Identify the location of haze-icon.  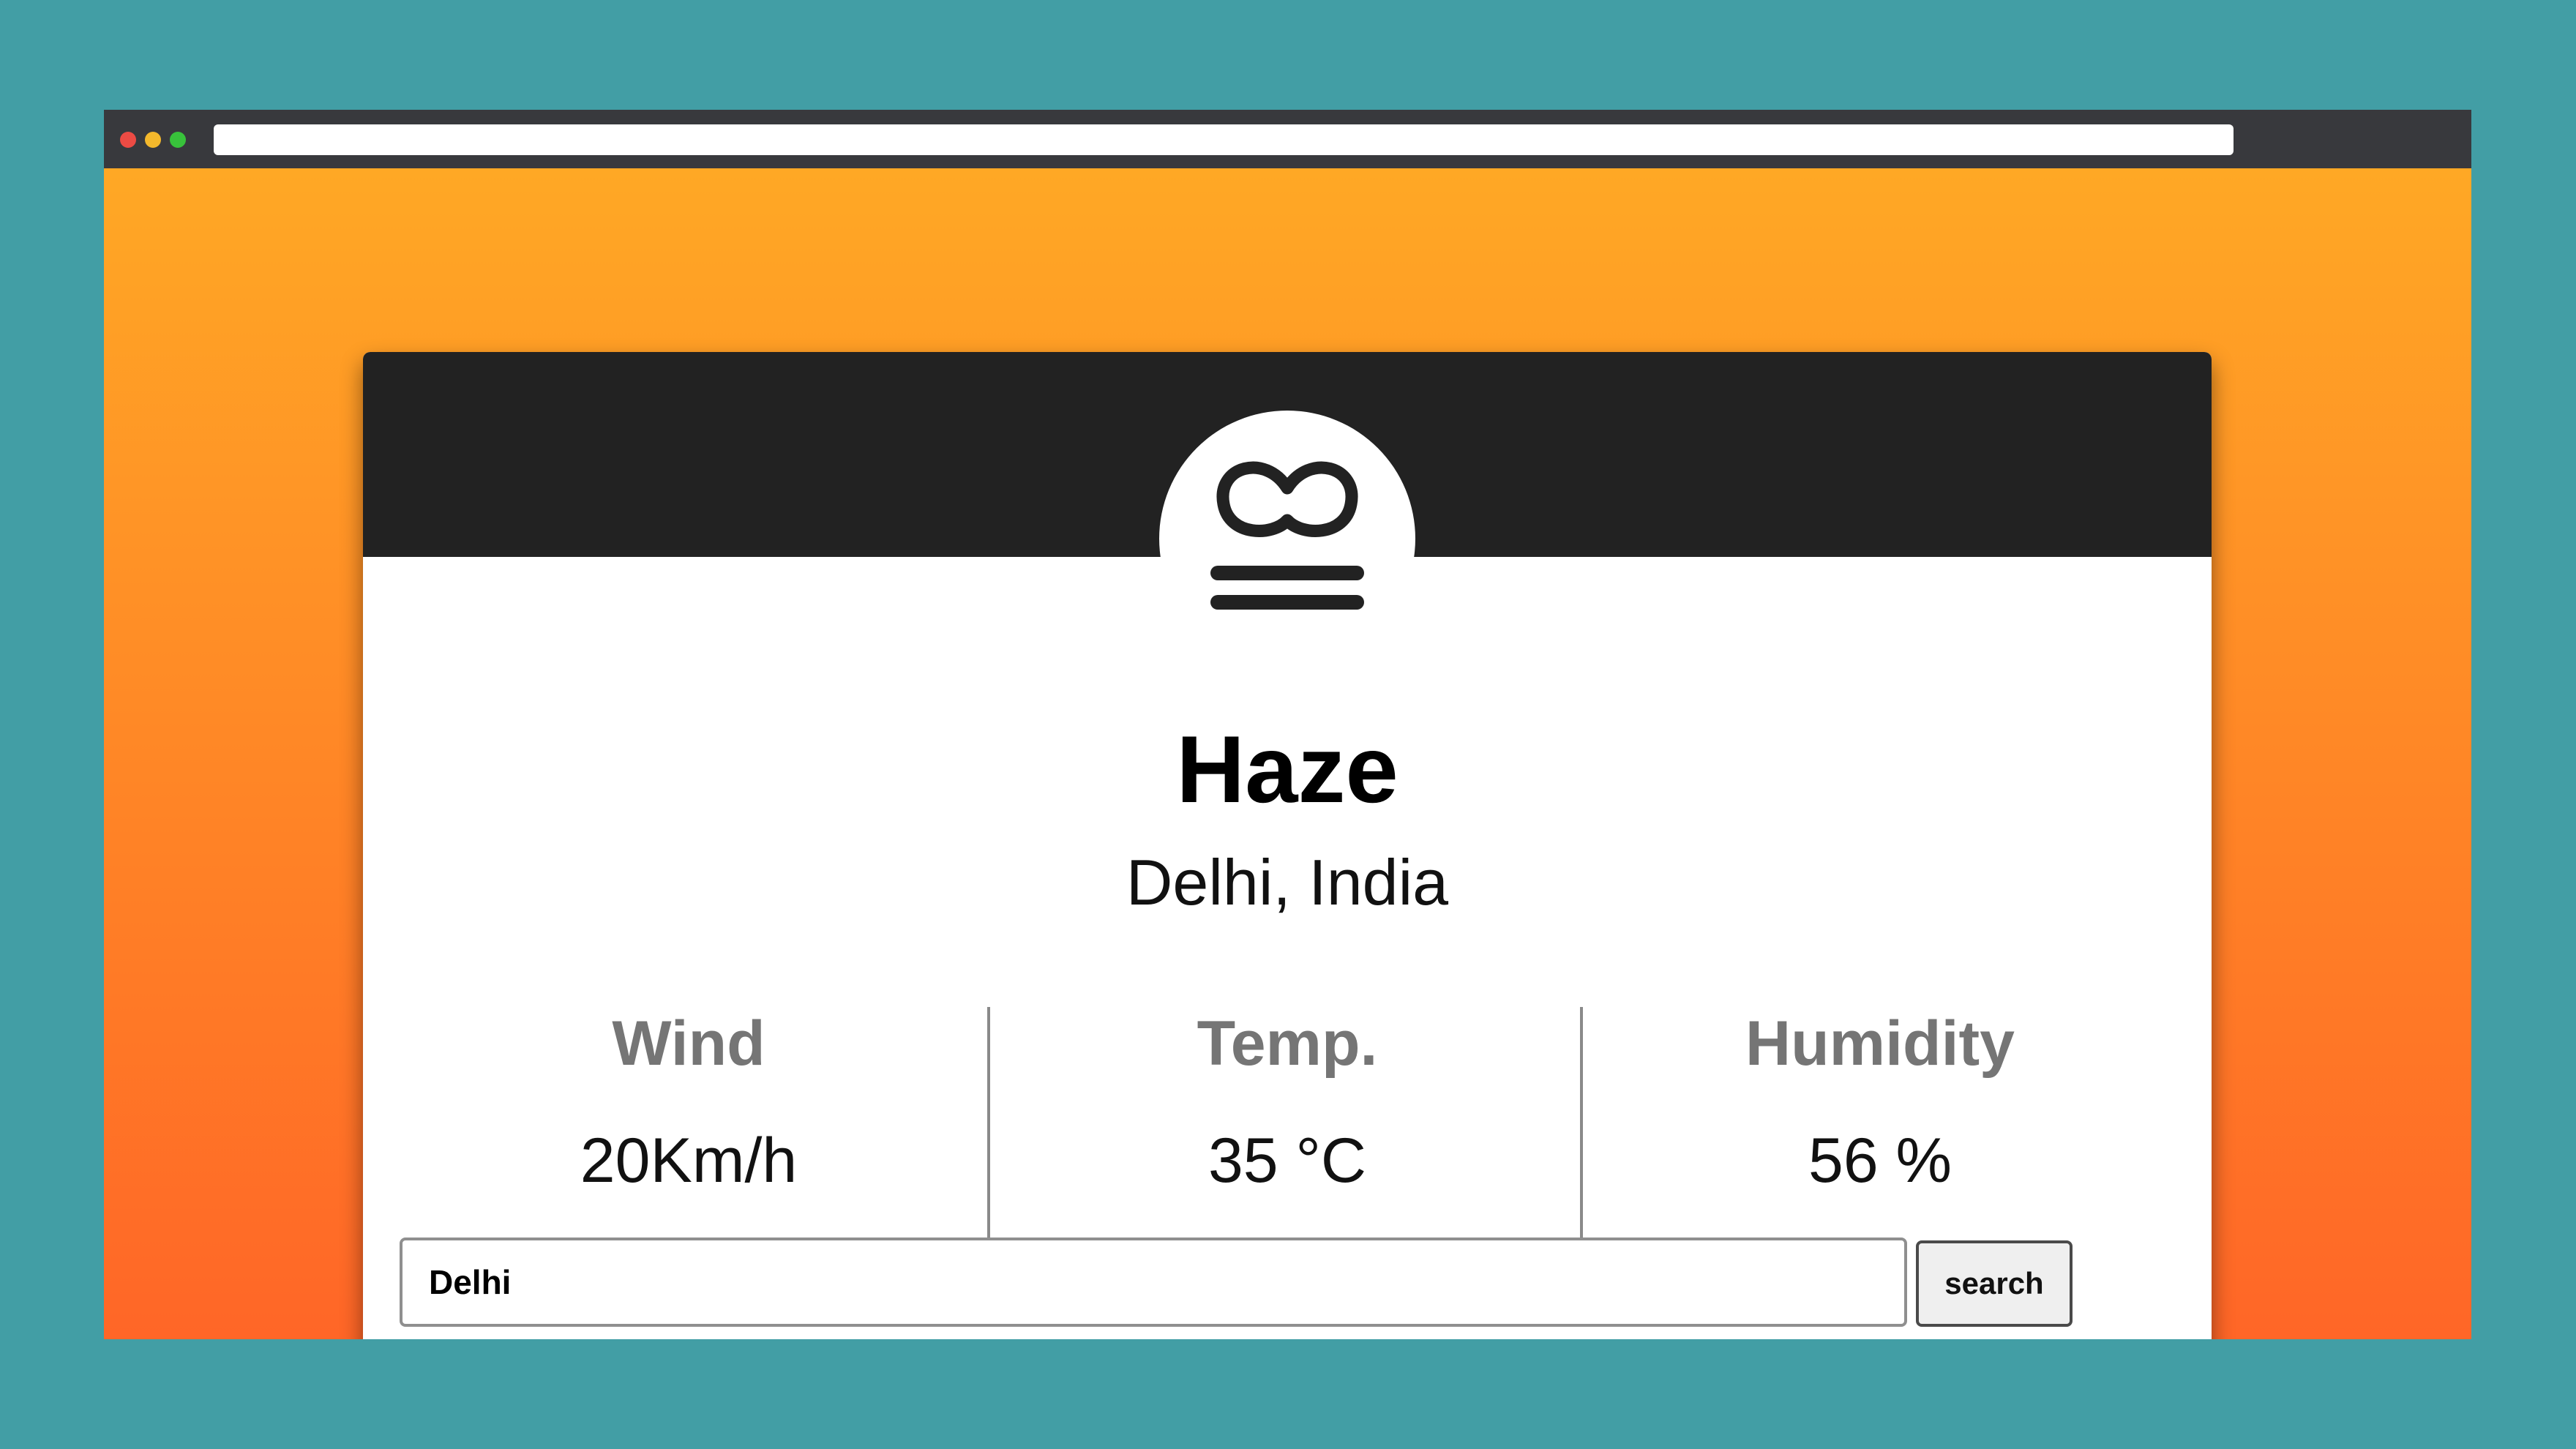
(1287, 535).